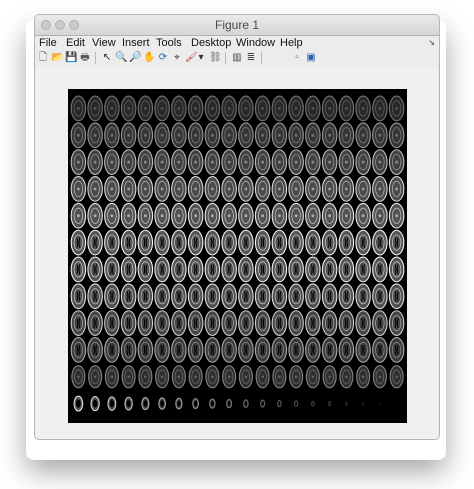  I want to click on pointer-icon: ↖, so click(107, 58).